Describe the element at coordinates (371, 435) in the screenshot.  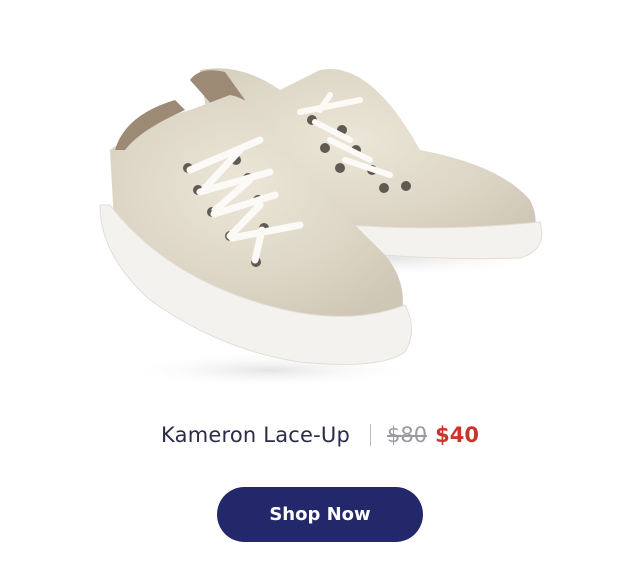
I see `divider` at that location.